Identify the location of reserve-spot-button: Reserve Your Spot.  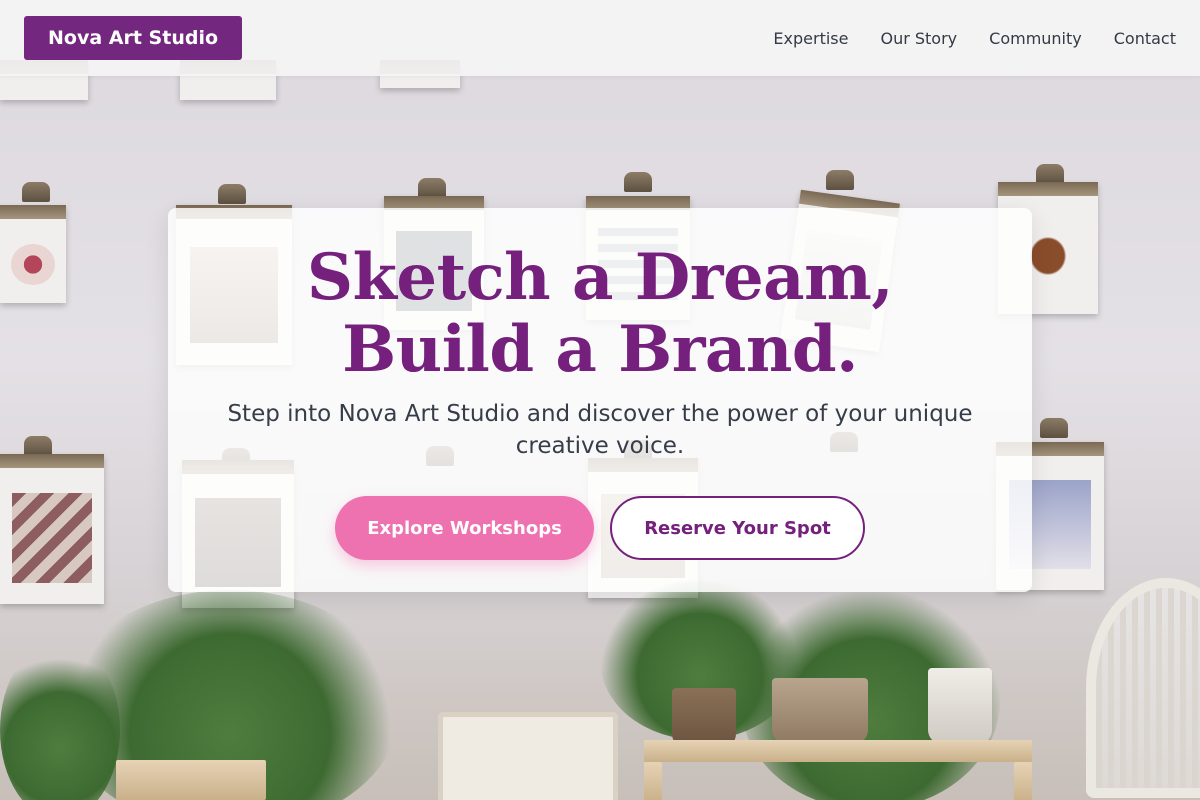
(737, 528).